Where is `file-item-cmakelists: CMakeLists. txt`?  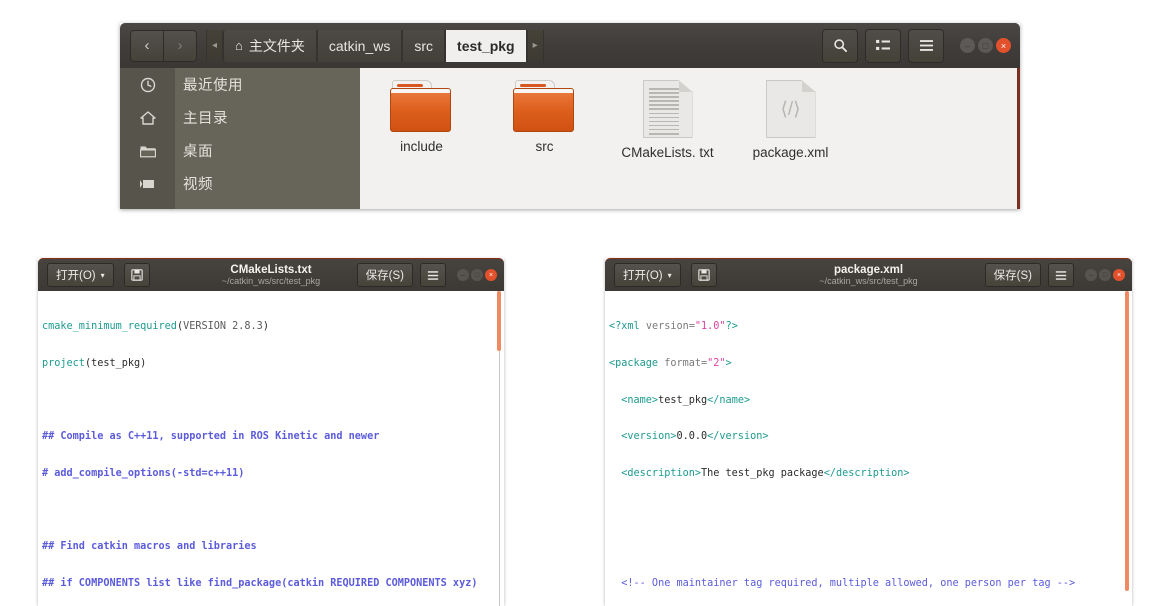
file-item-cmakelists: CMakeLists. txt is located at coordinates (667, 150).